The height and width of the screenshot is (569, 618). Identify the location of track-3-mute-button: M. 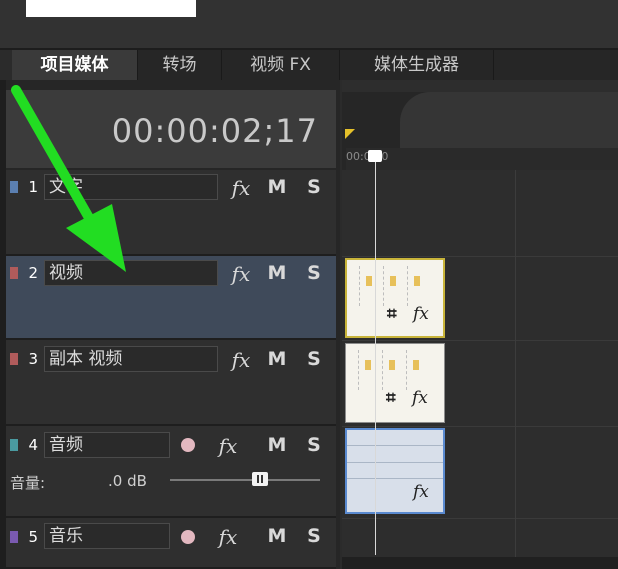
(277, 359).